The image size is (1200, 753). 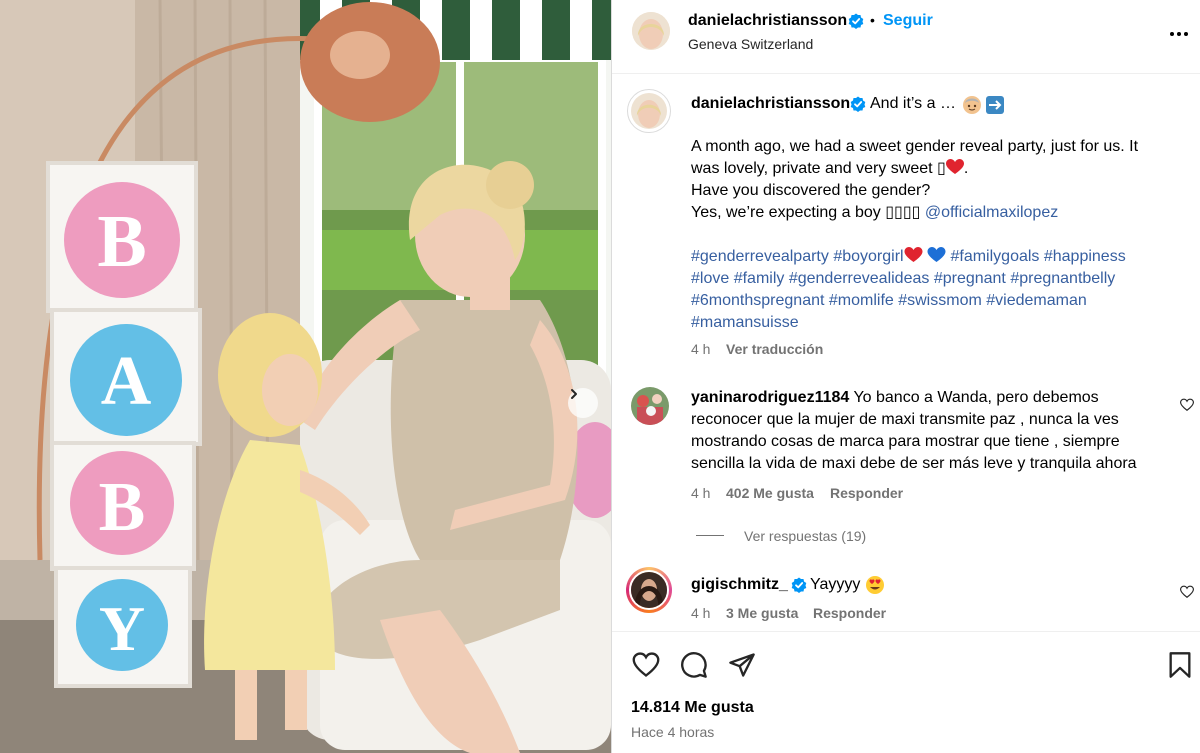 I want to click on comment-text: Yayyyy, so click(x=835, y=584).